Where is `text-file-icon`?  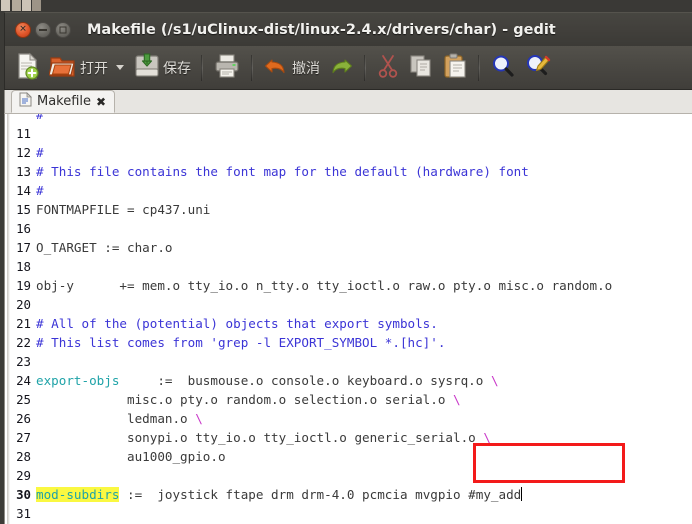
text-file-icon is located at coordinates (25, 101).